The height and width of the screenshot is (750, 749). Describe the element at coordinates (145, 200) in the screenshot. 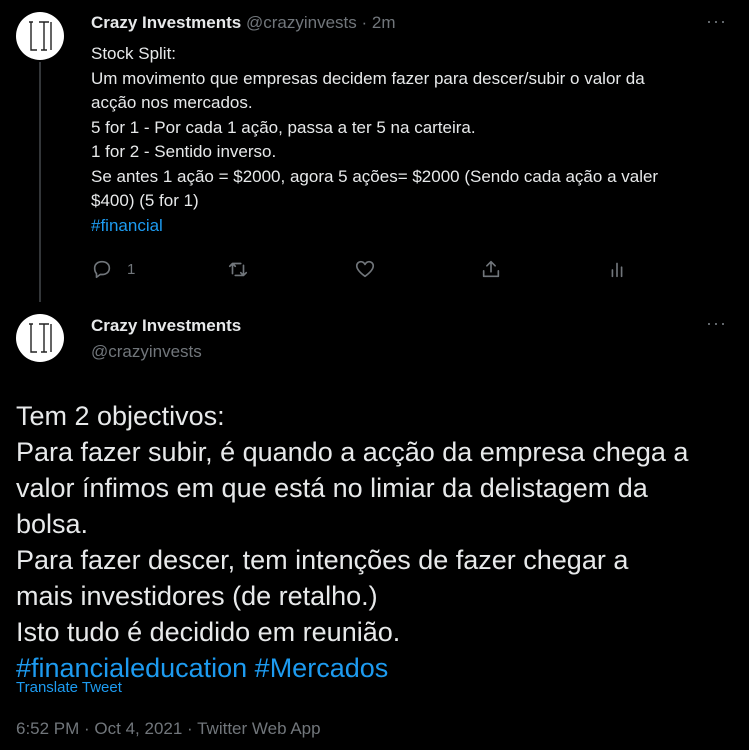

I see `tweet-text-line: $400) (5 for 1)` at that location.